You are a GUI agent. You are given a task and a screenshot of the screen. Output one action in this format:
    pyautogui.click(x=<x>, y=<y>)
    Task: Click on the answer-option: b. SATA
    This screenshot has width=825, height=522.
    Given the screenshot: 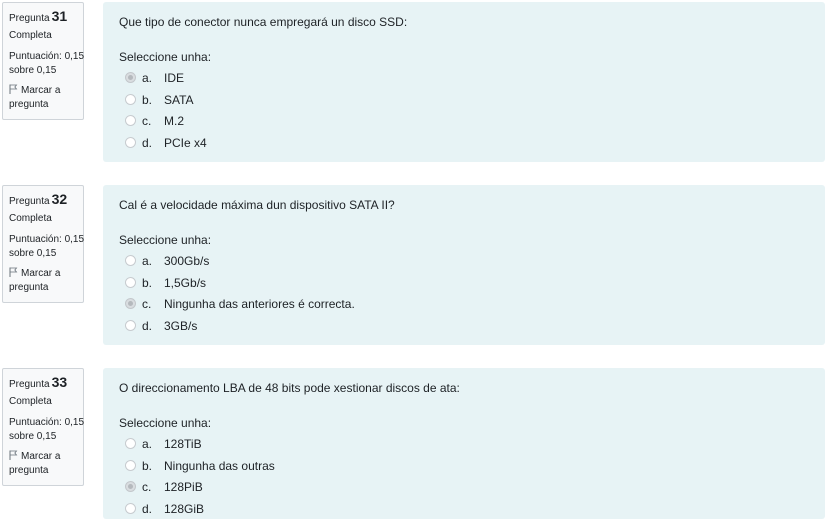 What is the action you would take?
    pyautogui.click(x=472, y=103)
    